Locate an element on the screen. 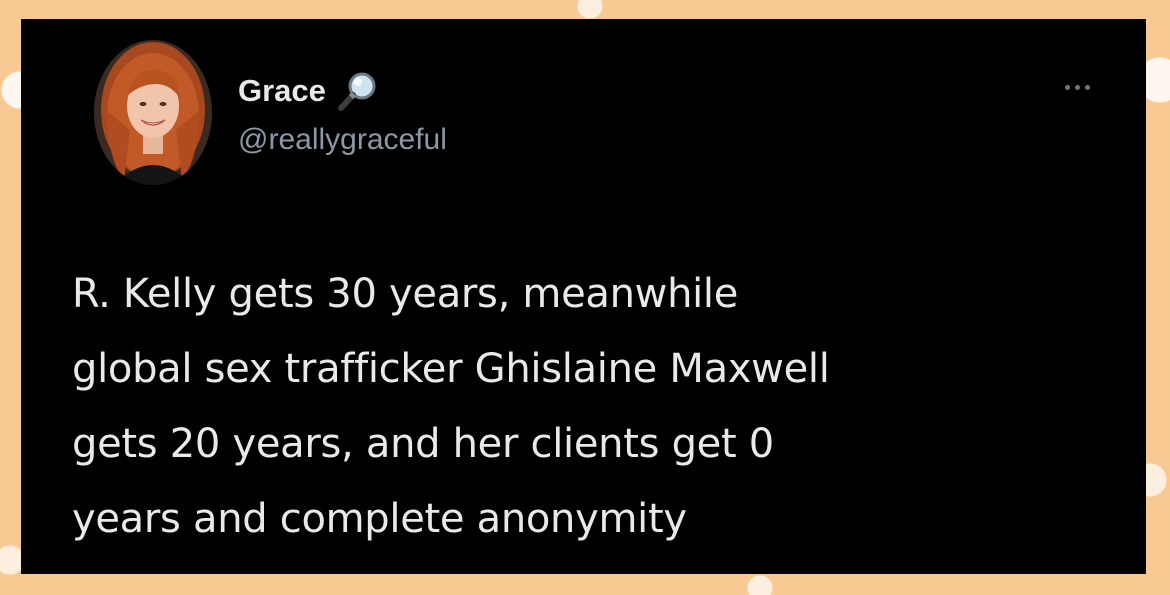  author-display-name: Grace is located at coordinates (282, 91).